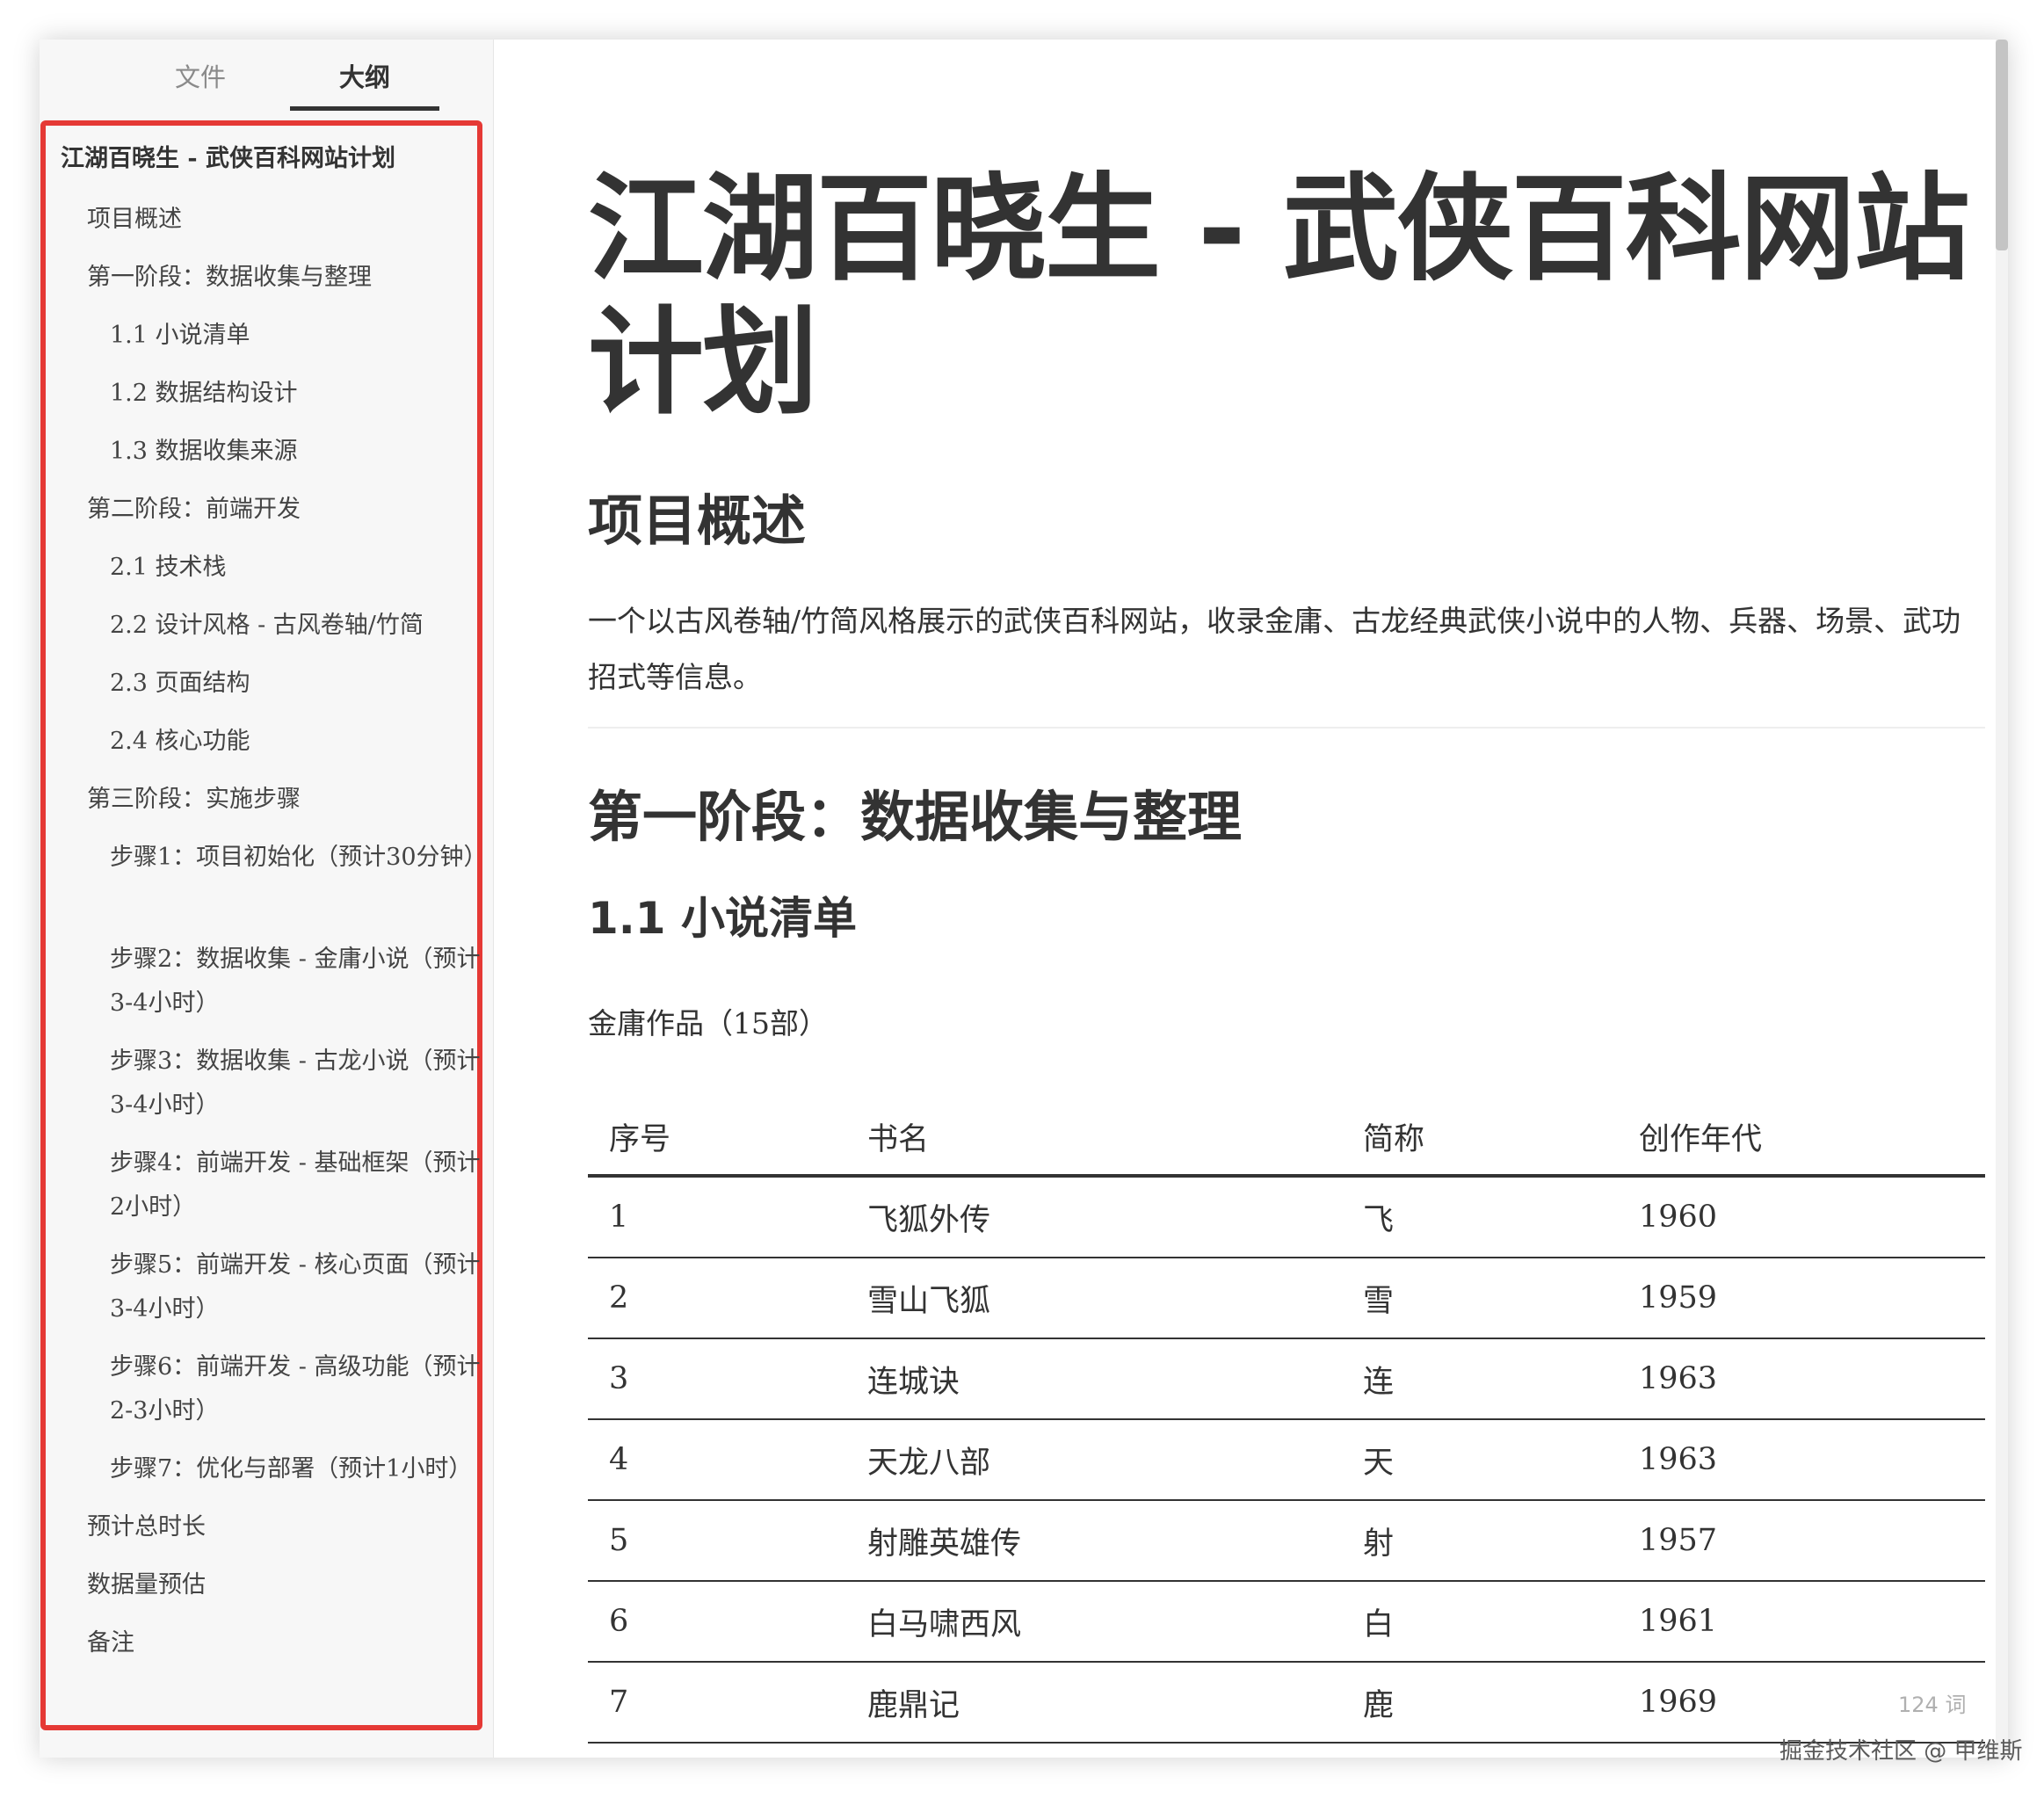  Describe the element at coordinates (276, 336) in the screenshot. I see `outline-item: 1.1 小说清单` at that location.